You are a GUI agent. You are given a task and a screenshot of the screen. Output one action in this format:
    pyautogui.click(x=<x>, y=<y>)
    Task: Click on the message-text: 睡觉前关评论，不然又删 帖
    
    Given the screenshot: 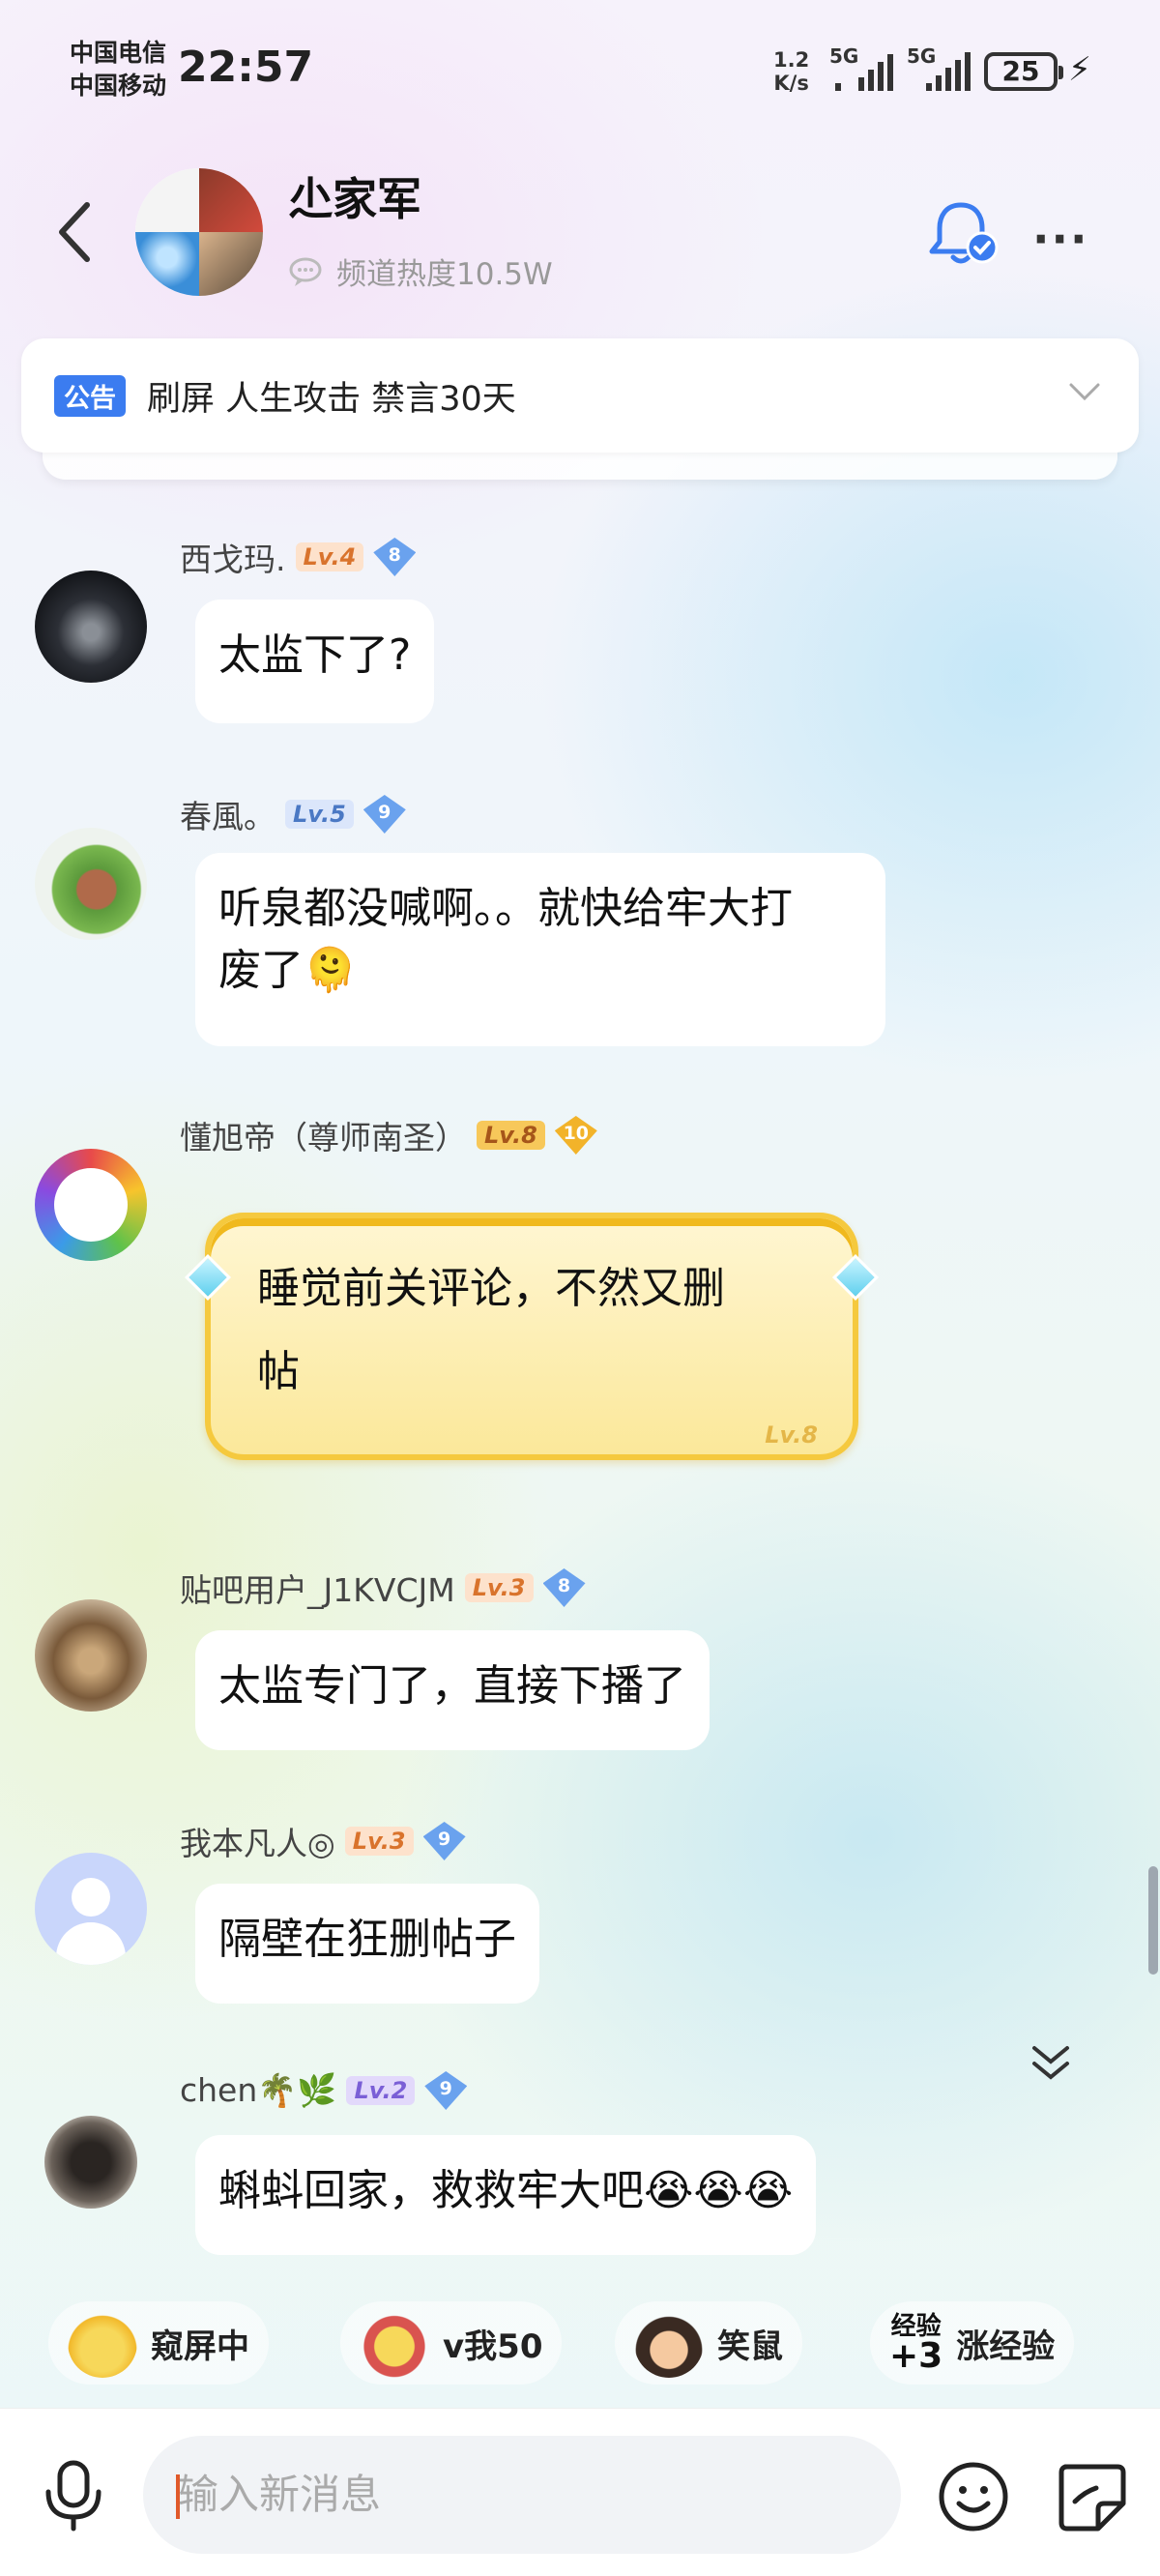 What is the action you would take?
    pyautogui.click(x=491, y=1330)
    